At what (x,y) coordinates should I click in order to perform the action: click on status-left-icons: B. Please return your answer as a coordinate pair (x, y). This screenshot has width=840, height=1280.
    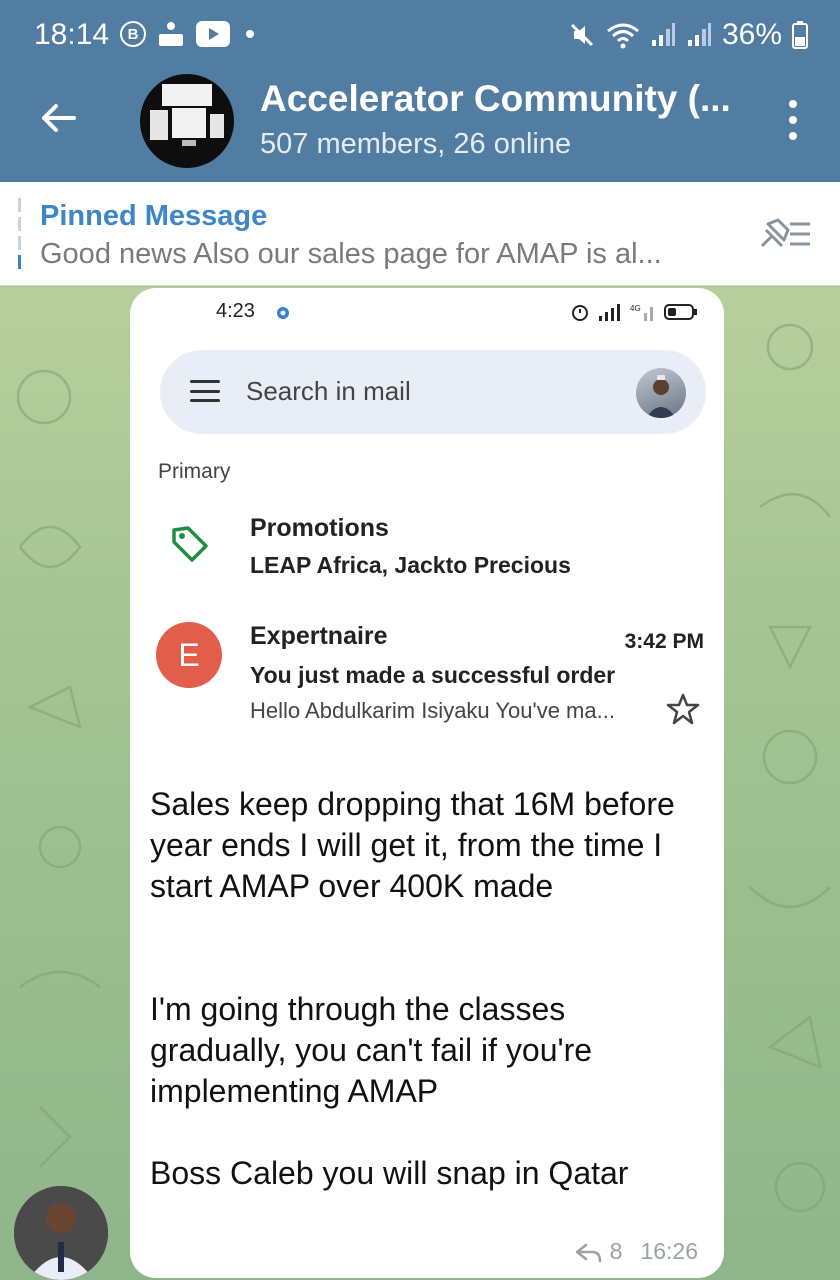
    Looking at the image, I should click on (187, 34).